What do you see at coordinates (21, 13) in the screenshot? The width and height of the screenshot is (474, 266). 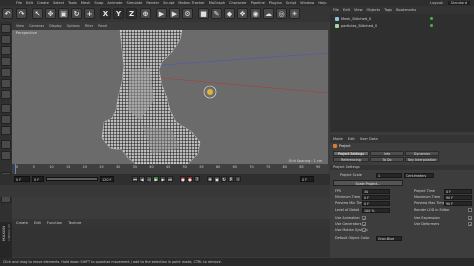 I see `redo-icon: ↷` at bounding box center [21, 13].